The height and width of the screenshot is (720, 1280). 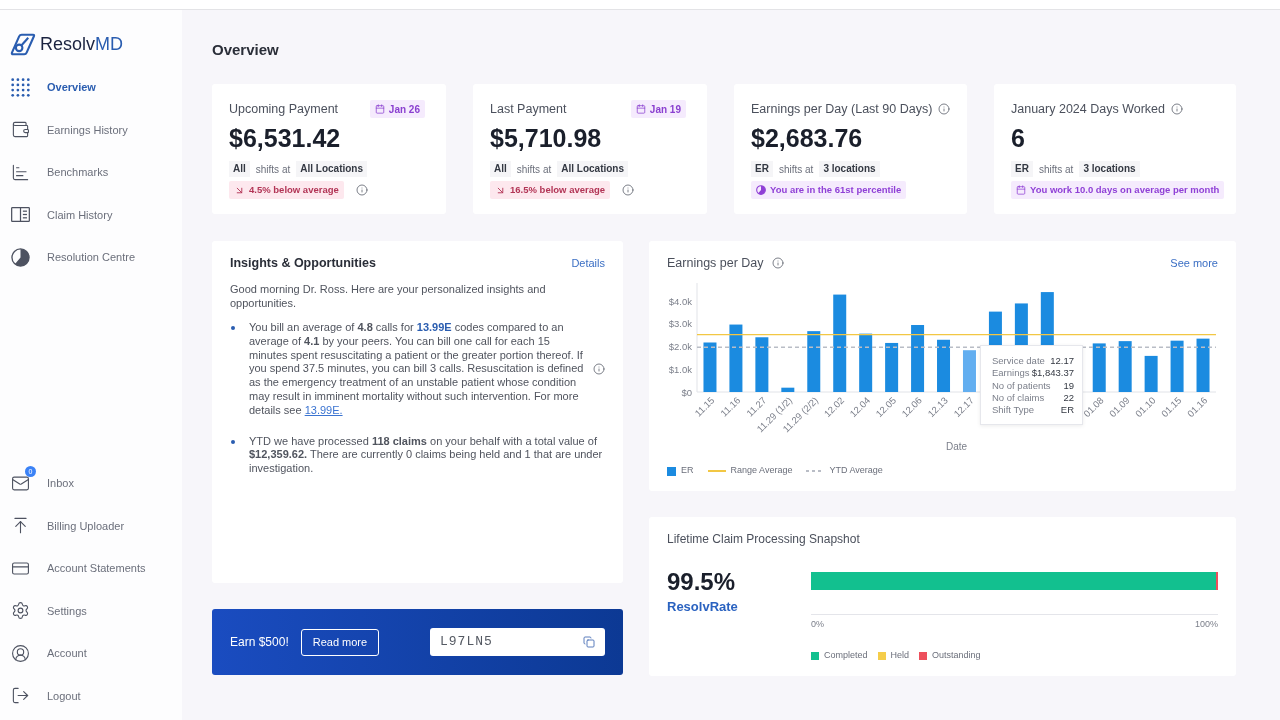 I want to click on legend-label: Range Average, so click(x=761, y=471).